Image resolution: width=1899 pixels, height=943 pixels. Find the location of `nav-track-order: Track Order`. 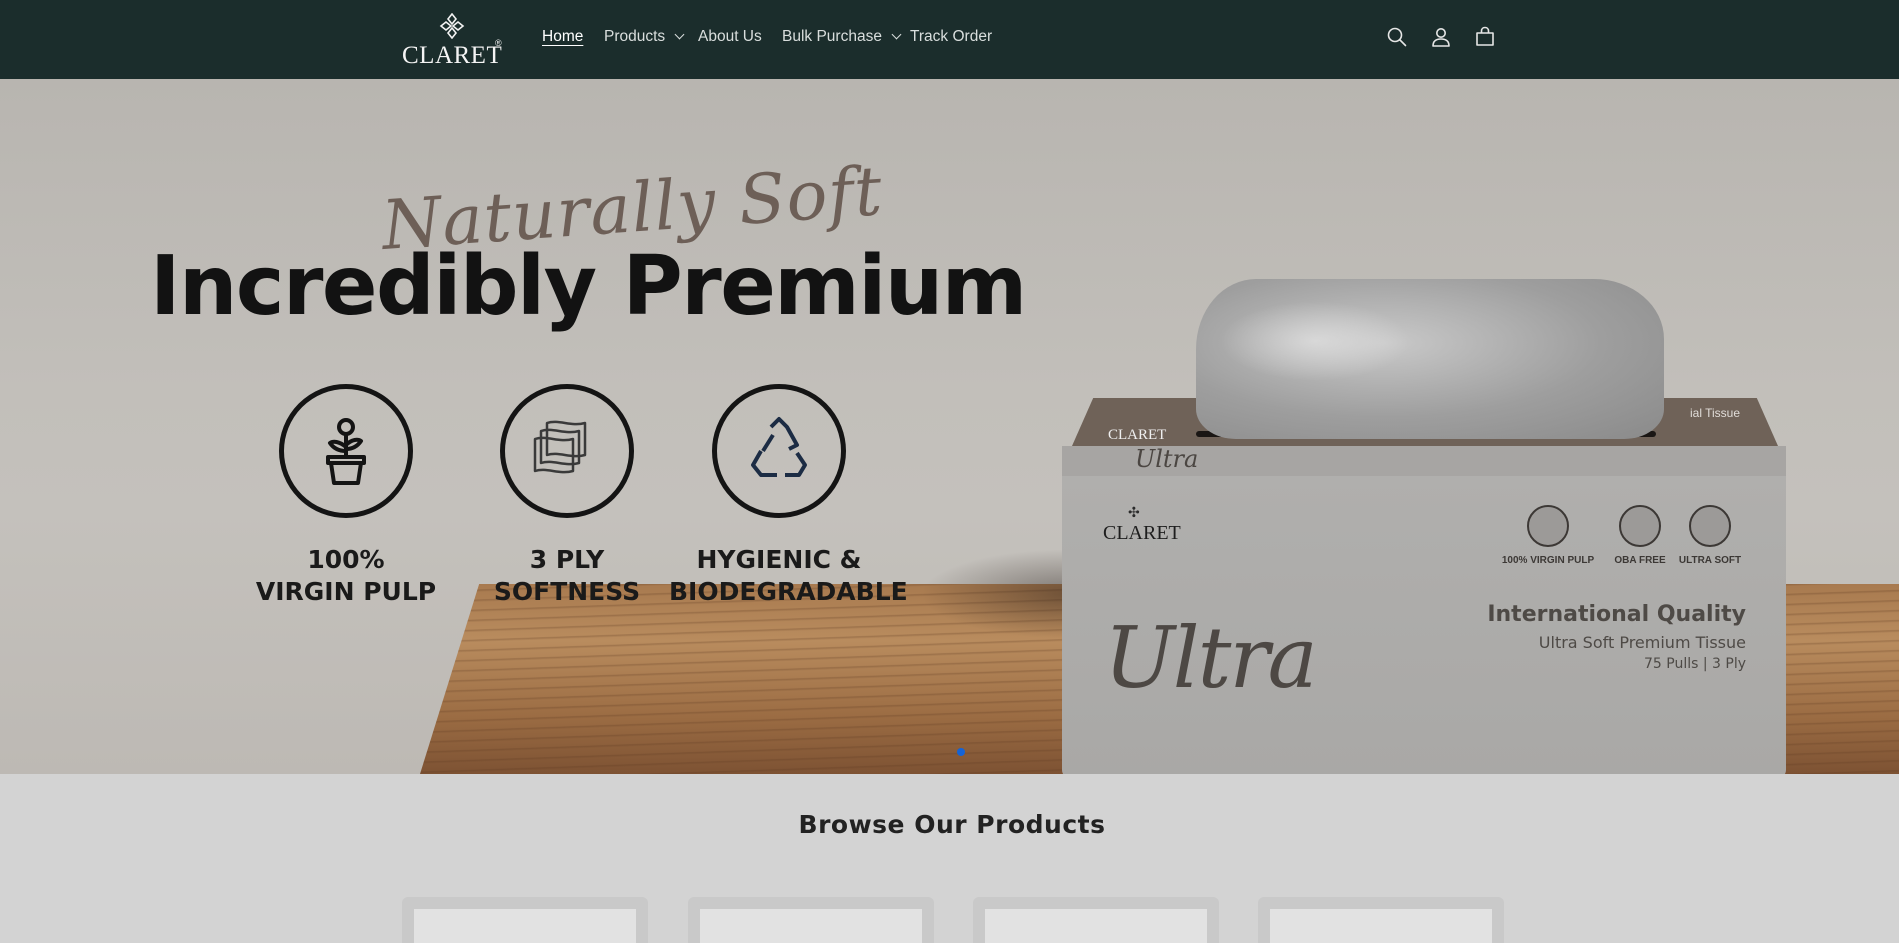

nav-track-order: Track Order is located at coordinates (951, 37).